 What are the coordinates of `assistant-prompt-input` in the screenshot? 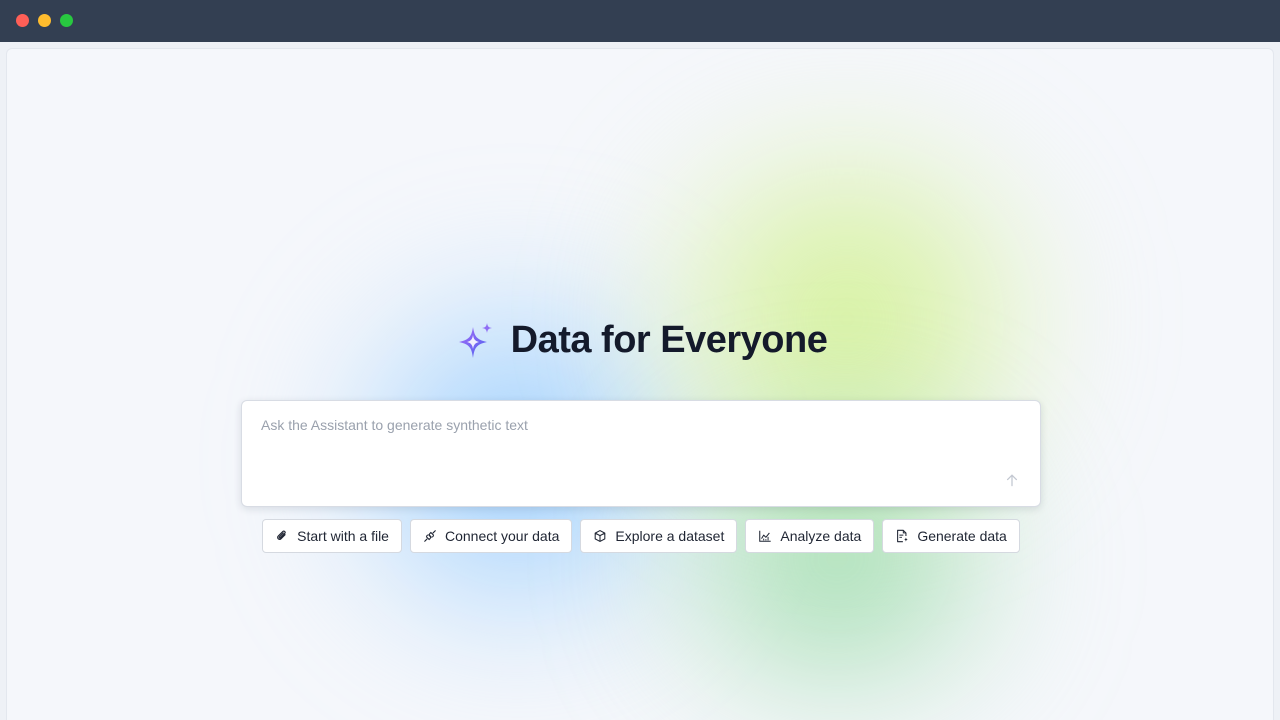 It's located at (621, 452).